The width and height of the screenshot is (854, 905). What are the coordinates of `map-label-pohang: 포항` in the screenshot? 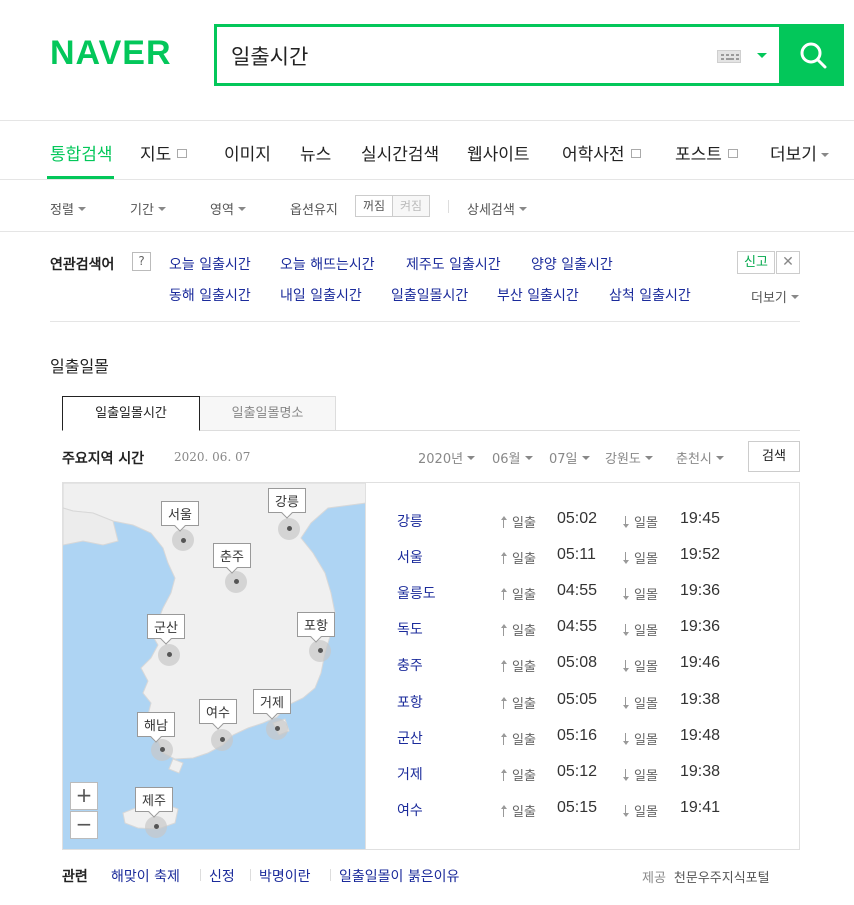 It's located at (316, 624).